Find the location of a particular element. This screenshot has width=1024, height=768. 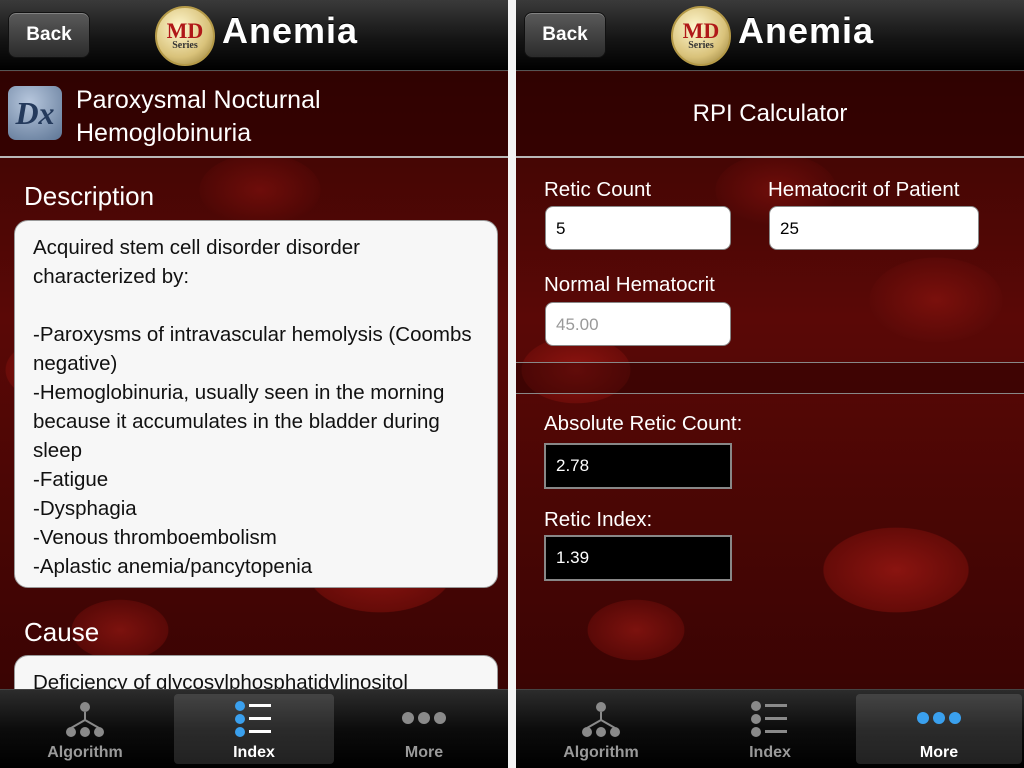

retic-count-label: Retic Count is located at coordinates (598, 189).